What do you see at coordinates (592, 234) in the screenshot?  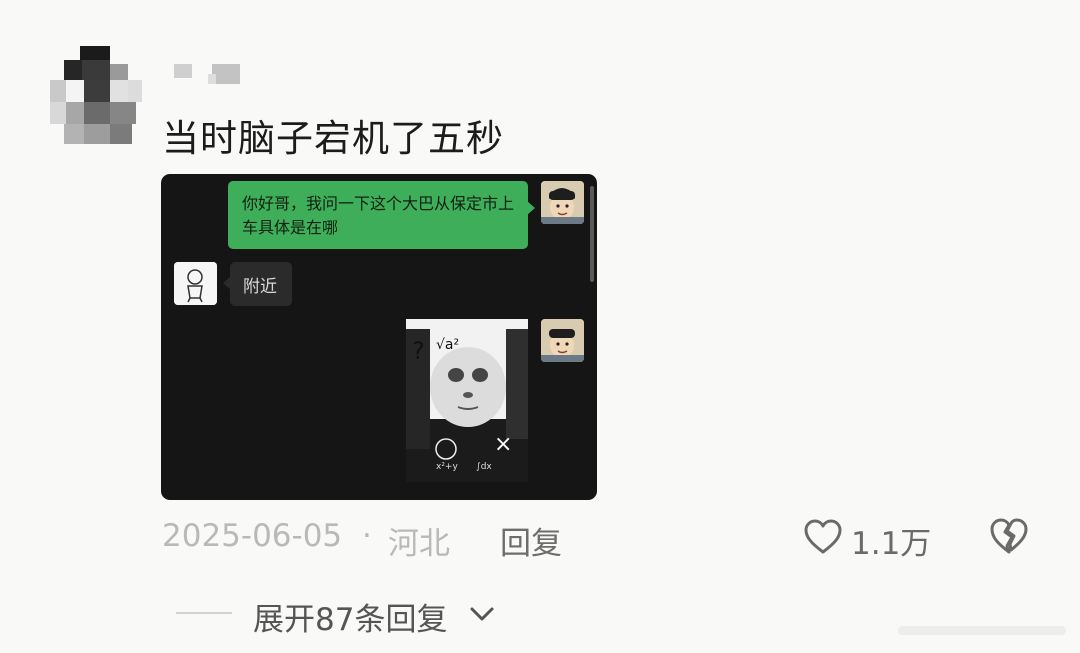 I see `scrollbar` at bounding box center [592, 234].